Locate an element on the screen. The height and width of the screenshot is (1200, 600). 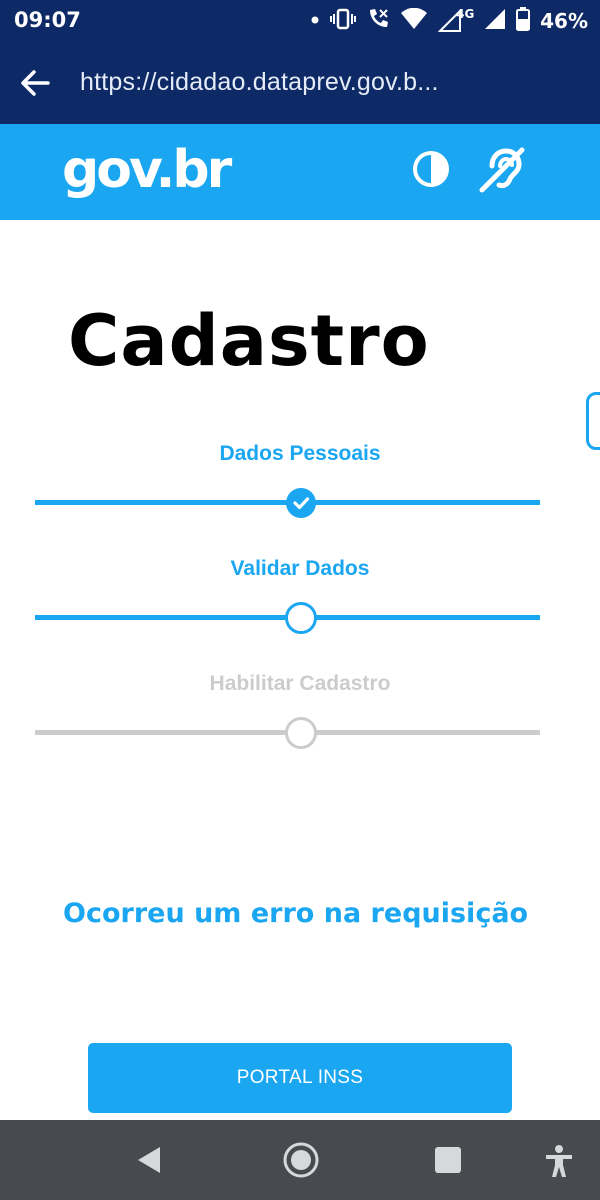
status-time: 09:07 is located at coordinates (47, 20).